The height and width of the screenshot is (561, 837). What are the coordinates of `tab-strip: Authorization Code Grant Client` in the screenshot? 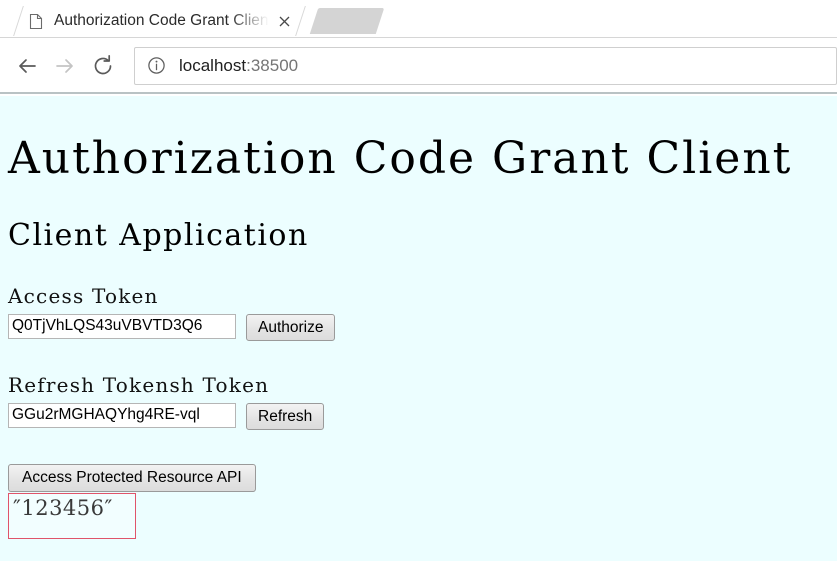 It's located at (418, 19).